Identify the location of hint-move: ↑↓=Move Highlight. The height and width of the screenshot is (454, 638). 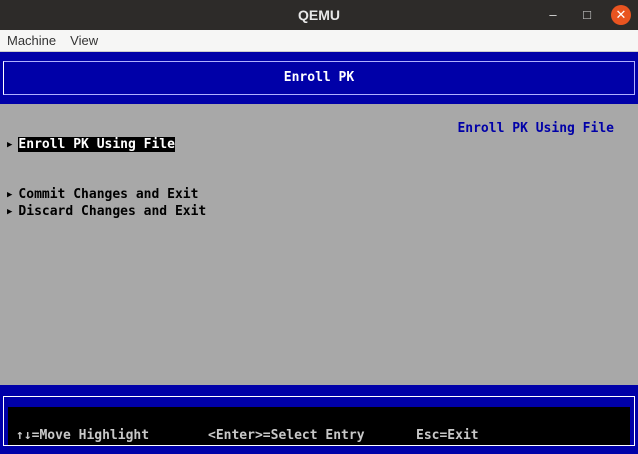
(83, 435).